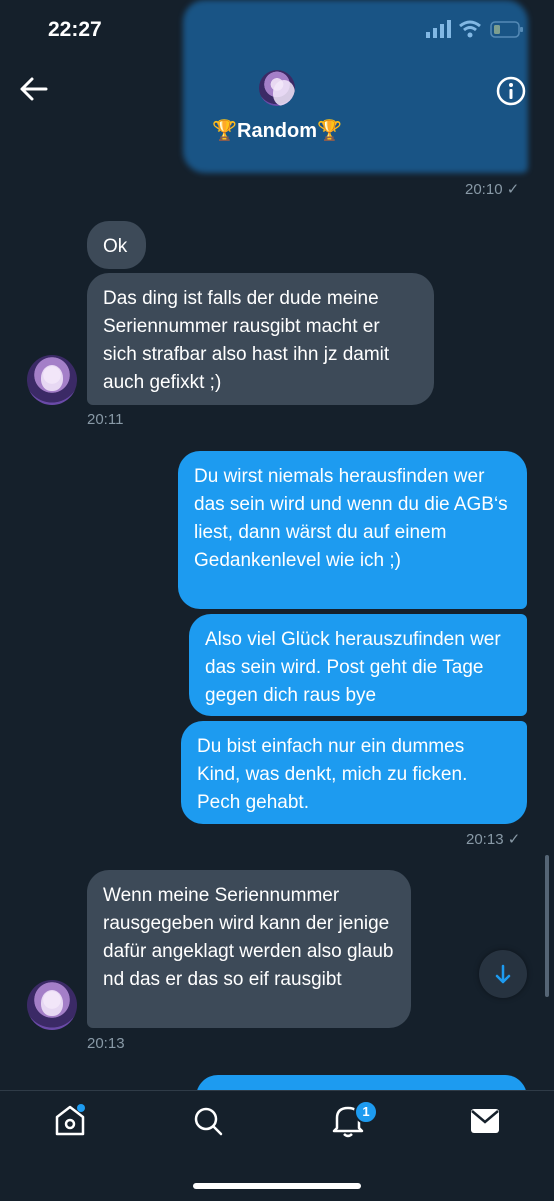 The image size is (554, 1201). I want to click on message-time: 20:13, so click(106, 1043).